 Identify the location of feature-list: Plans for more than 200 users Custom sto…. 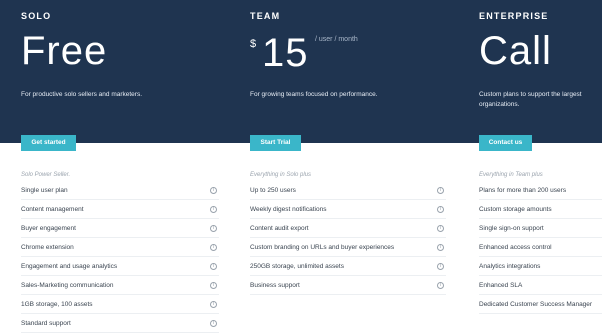
(540, 247).